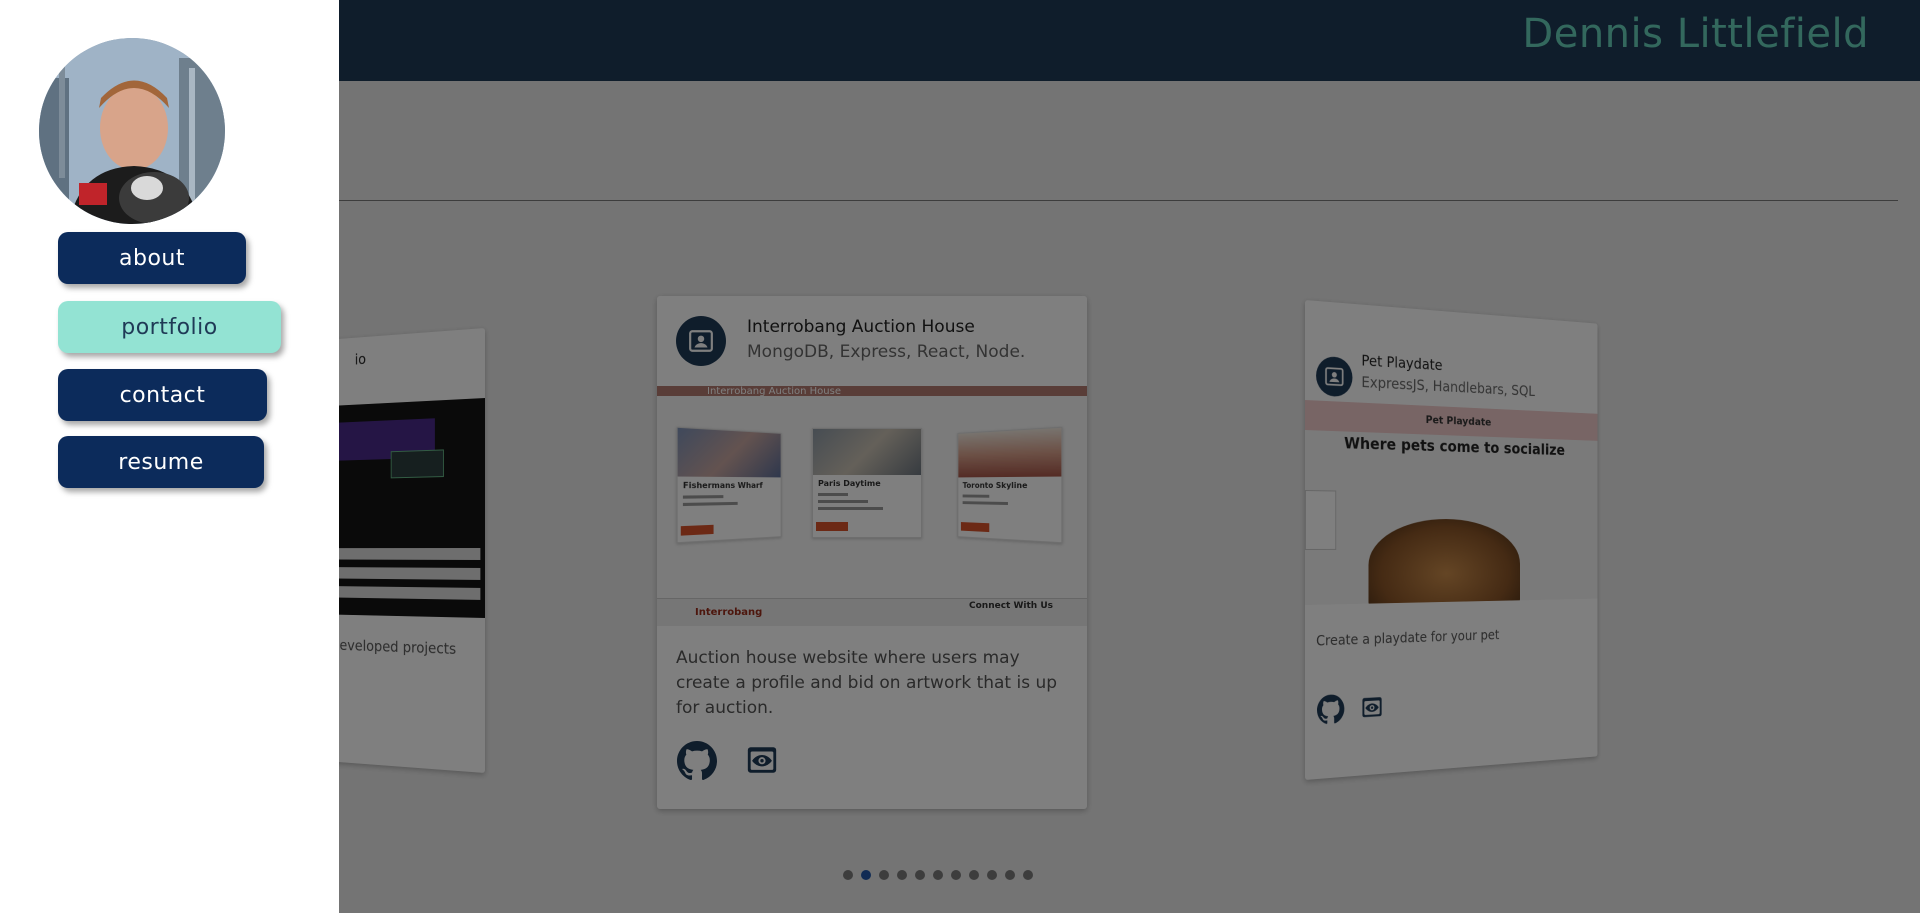 This screenshot has width=1920, height=913. Describe the element at coordinates (152, 258) in the screenshot. I see `nav-about-button: about` at that location.